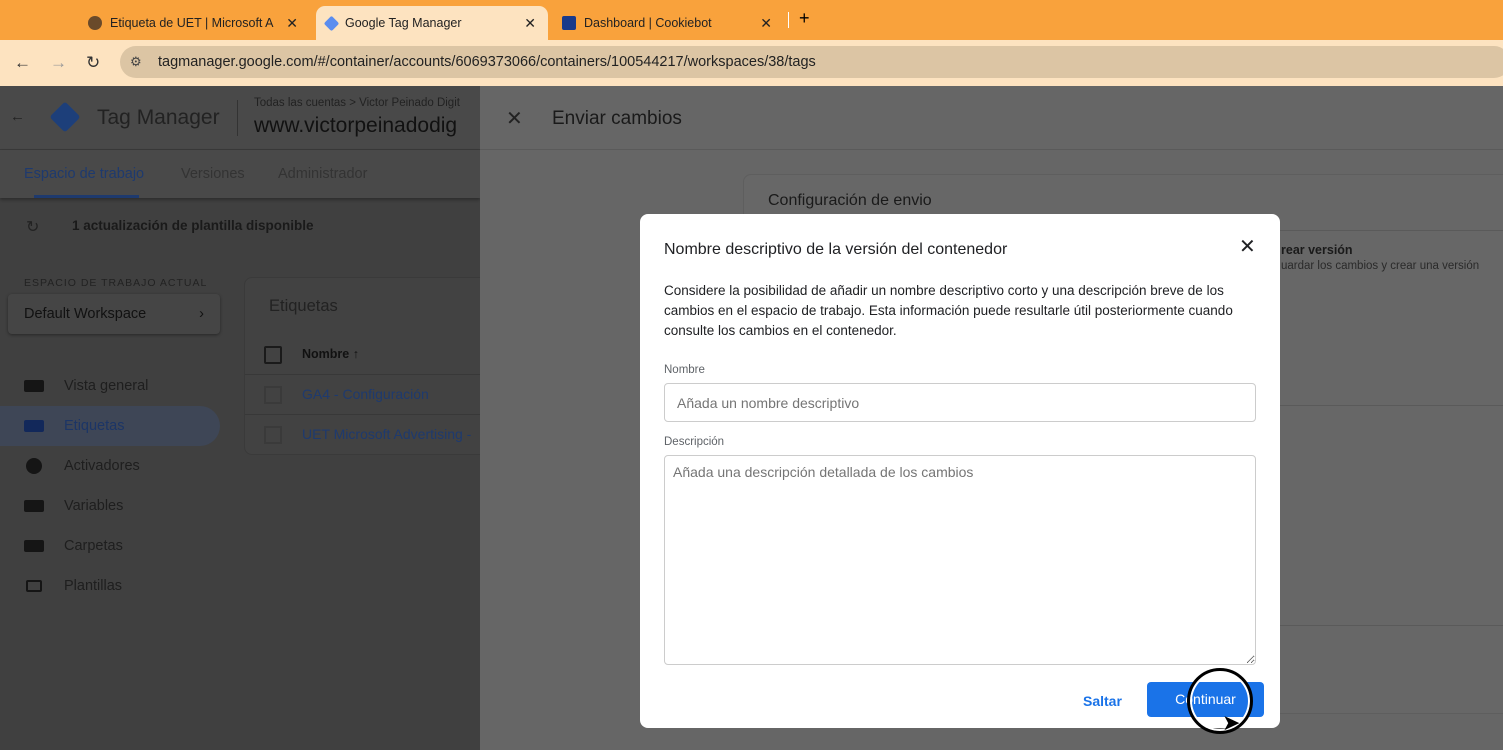 This screenshot has width=1503, height=750. I want to click on back-arrow-icon: ←, so click(17, 116).